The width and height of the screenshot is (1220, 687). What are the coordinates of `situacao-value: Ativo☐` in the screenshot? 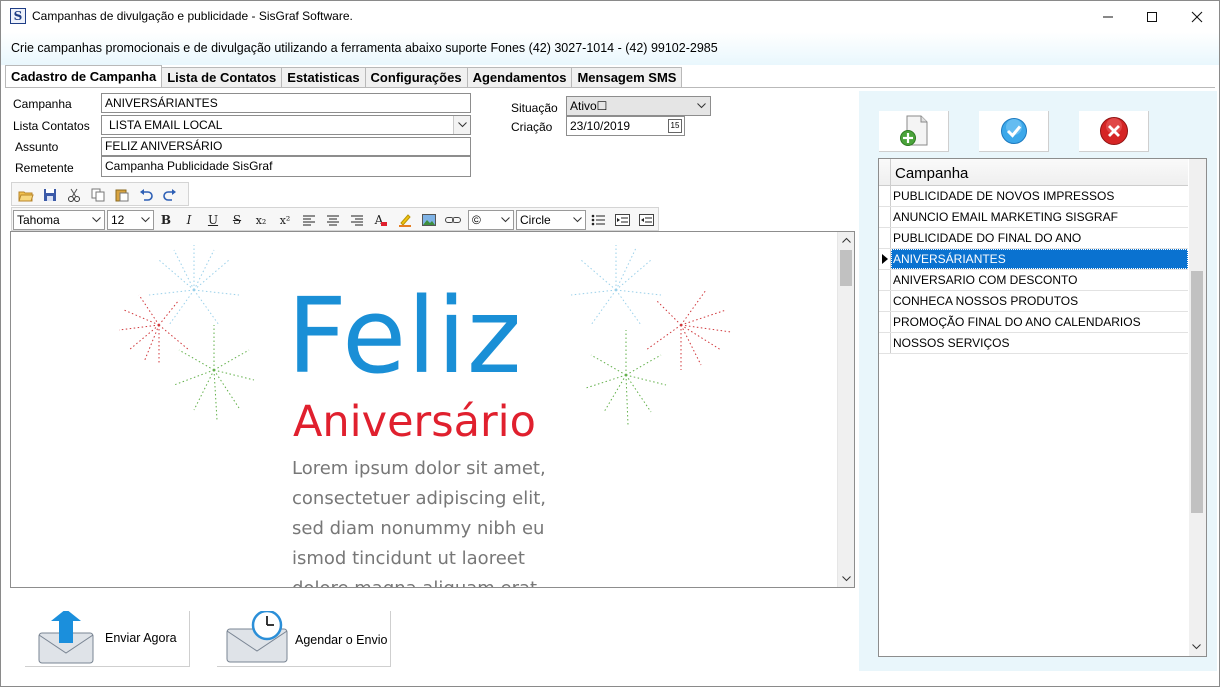 It's located at (589, 106).